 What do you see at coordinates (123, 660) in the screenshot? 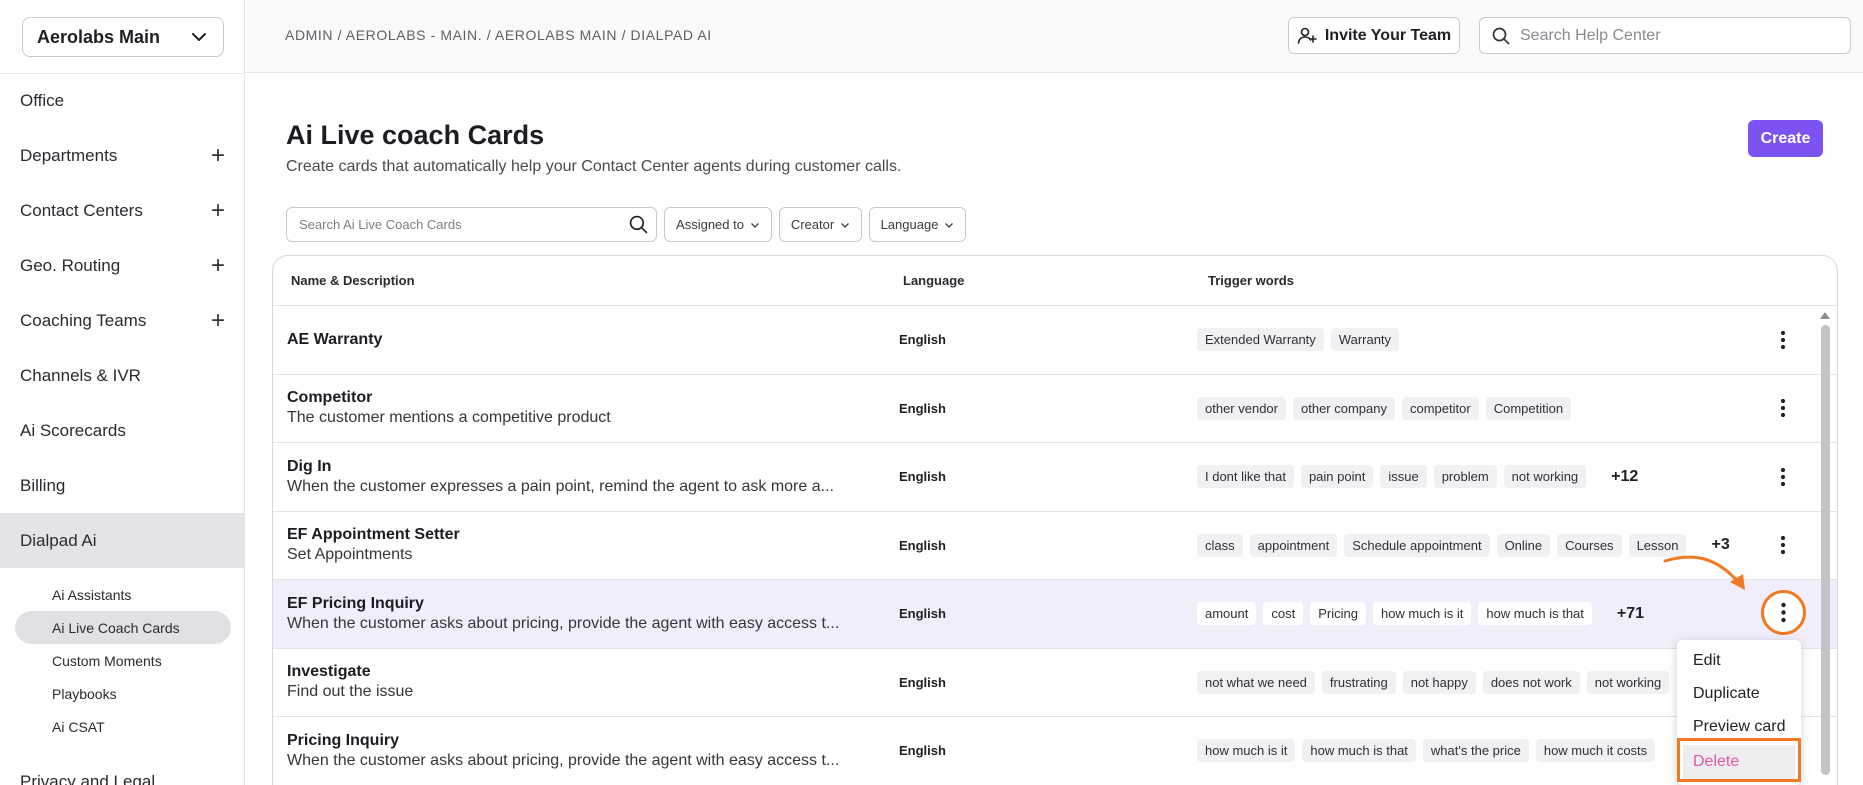
I see `sidebar-subitem-custom-moments: Custom Moments` at bounding box center [123, 660].